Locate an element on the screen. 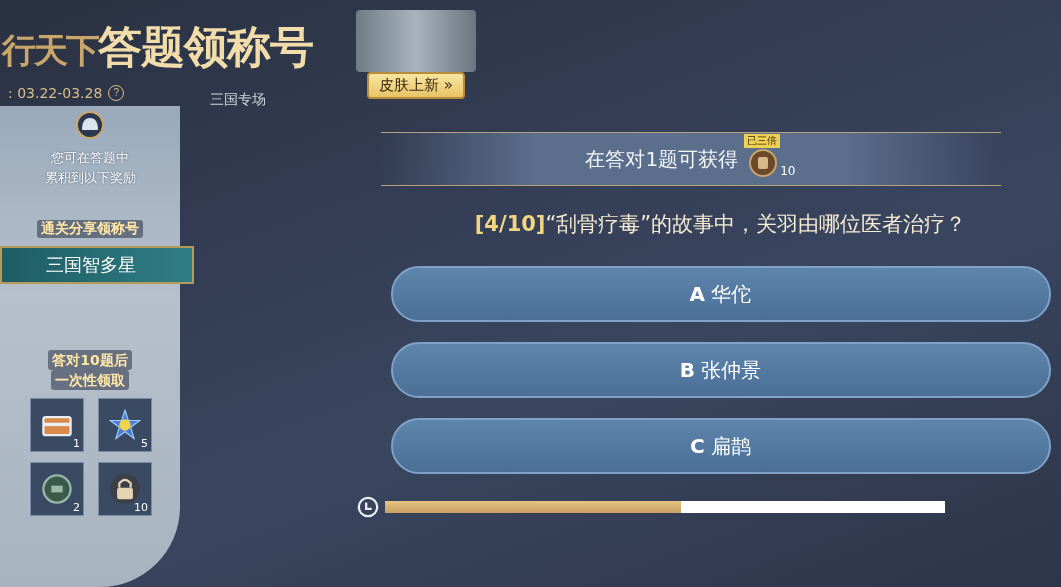  claim-rule-text: 答对10题后 is located at coordinates (90, 360).